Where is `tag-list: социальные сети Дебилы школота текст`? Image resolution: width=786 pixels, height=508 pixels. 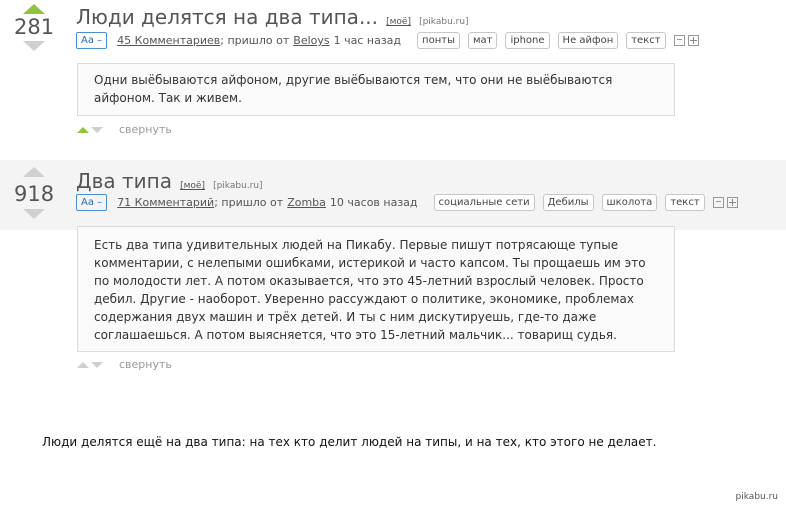
tag-list: социальные сети Дебилы школота текст is located at coordinates (569, 202).